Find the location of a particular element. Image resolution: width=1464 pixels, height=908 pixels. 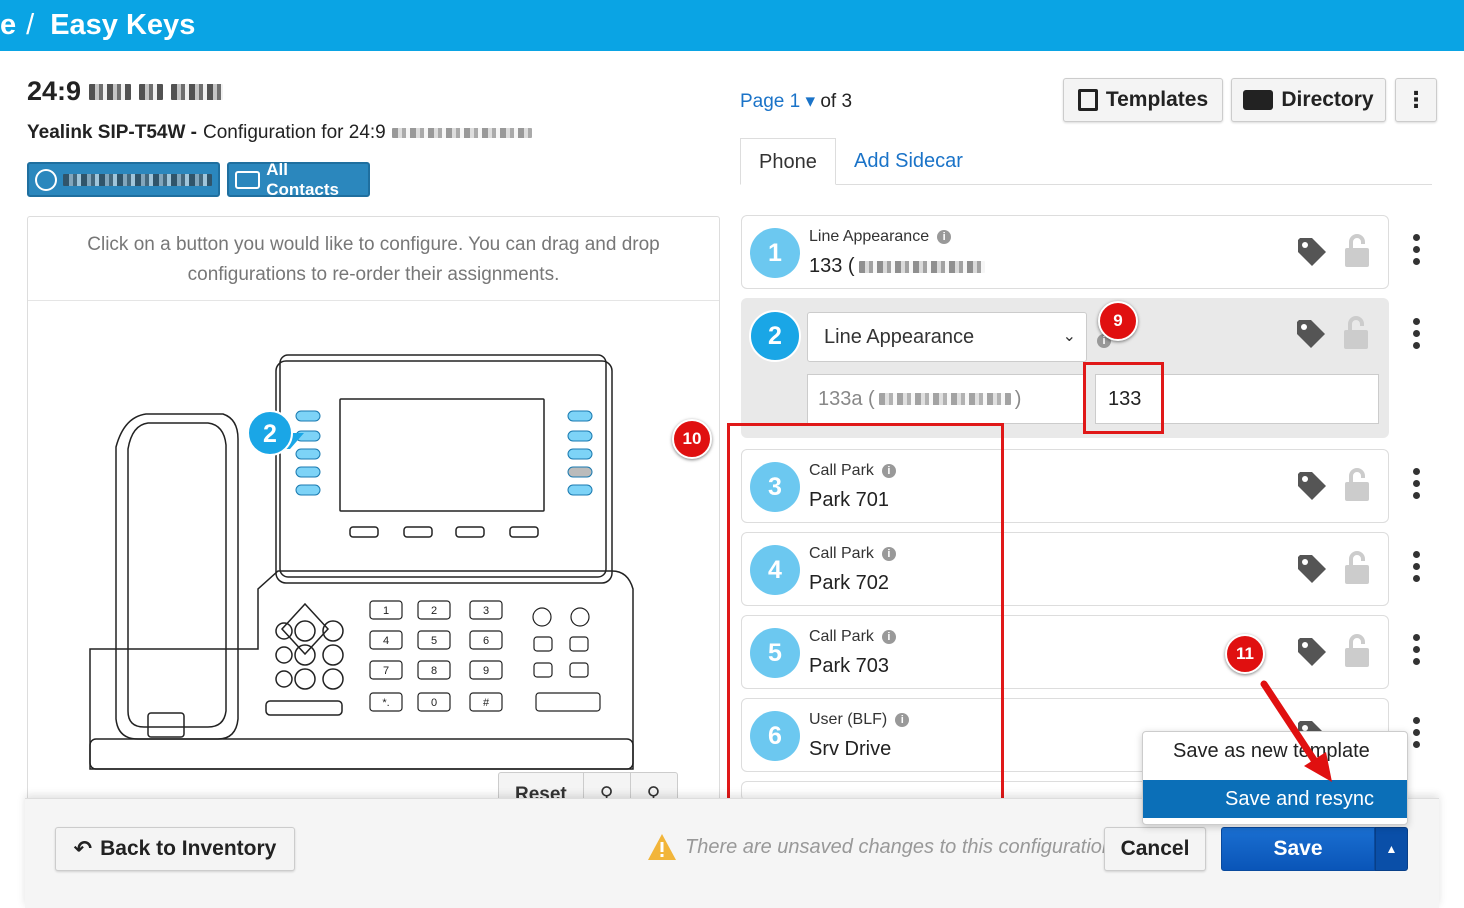

all-contacts-button: All Contacts is located at coordinates (298, 179).